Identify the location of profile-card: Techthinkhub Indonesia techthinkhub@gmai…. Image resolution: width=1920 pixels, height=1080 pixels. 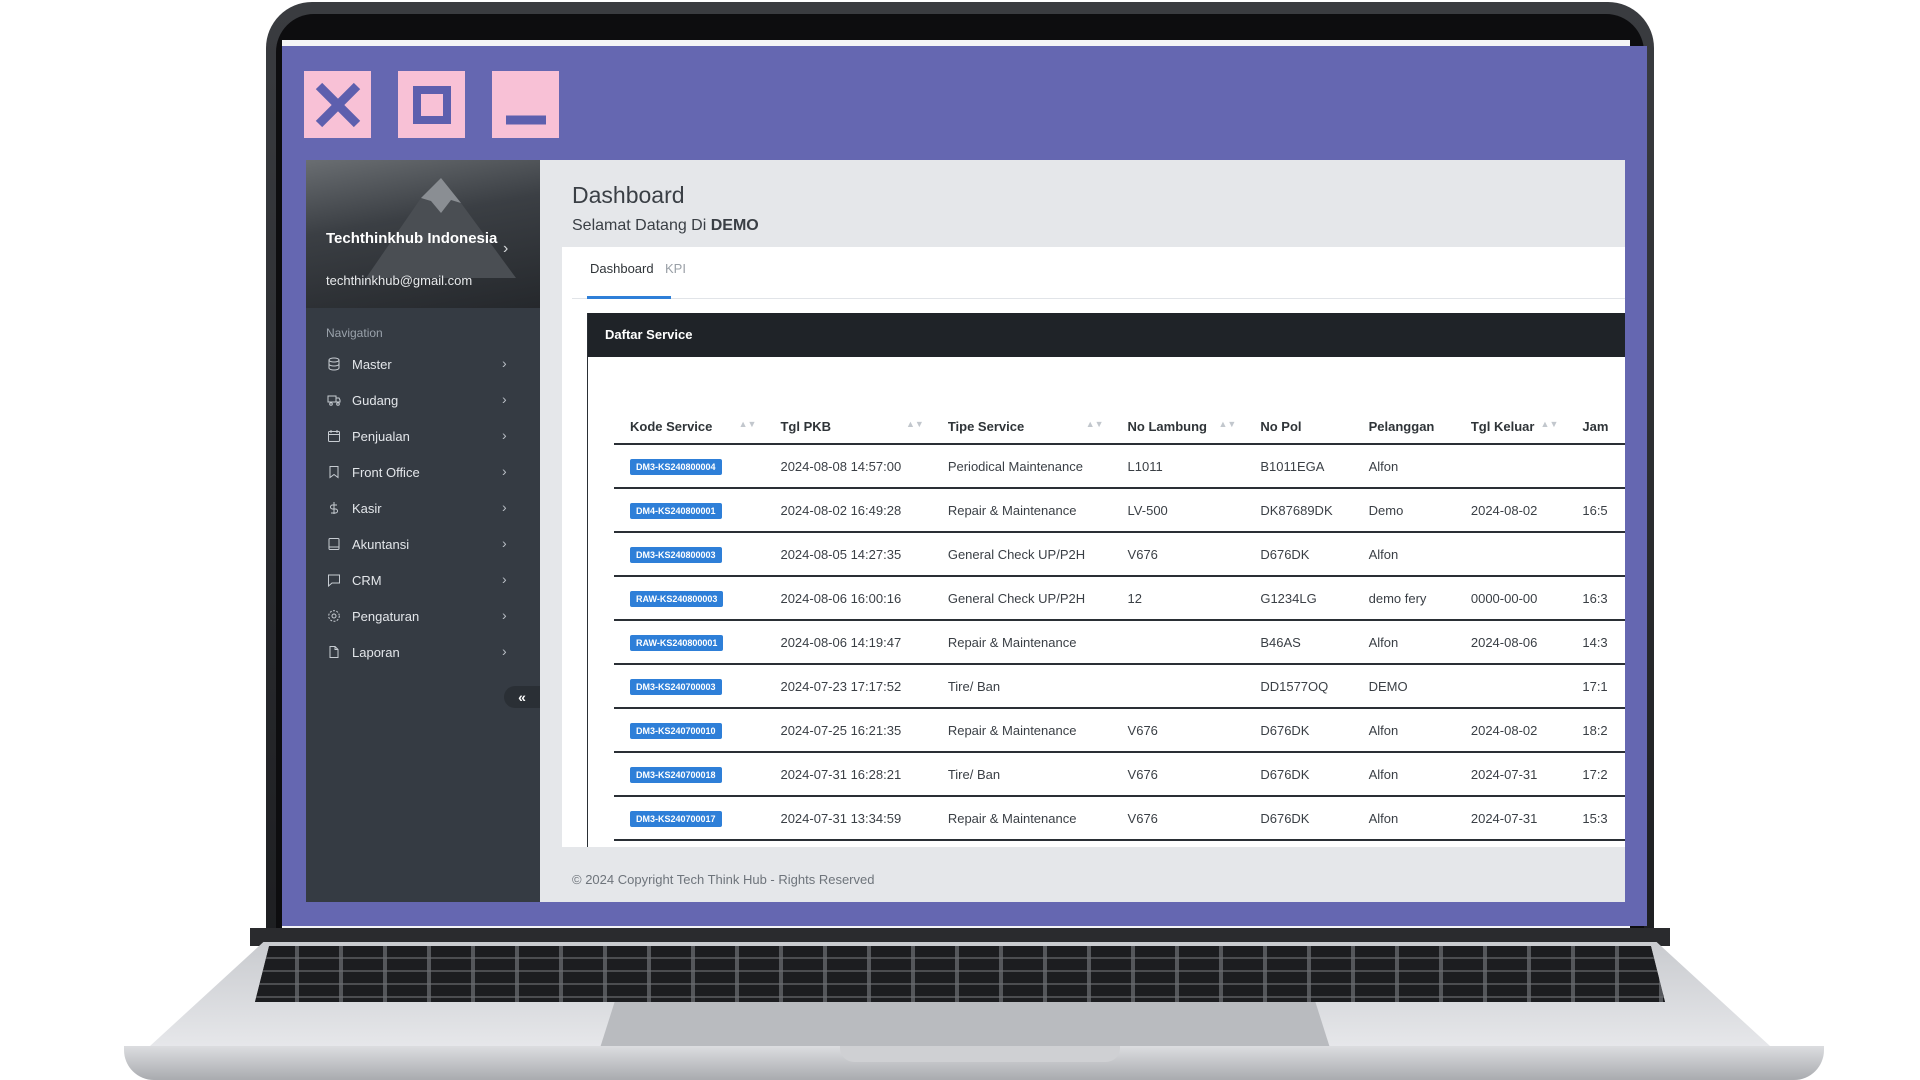
(423, 234).